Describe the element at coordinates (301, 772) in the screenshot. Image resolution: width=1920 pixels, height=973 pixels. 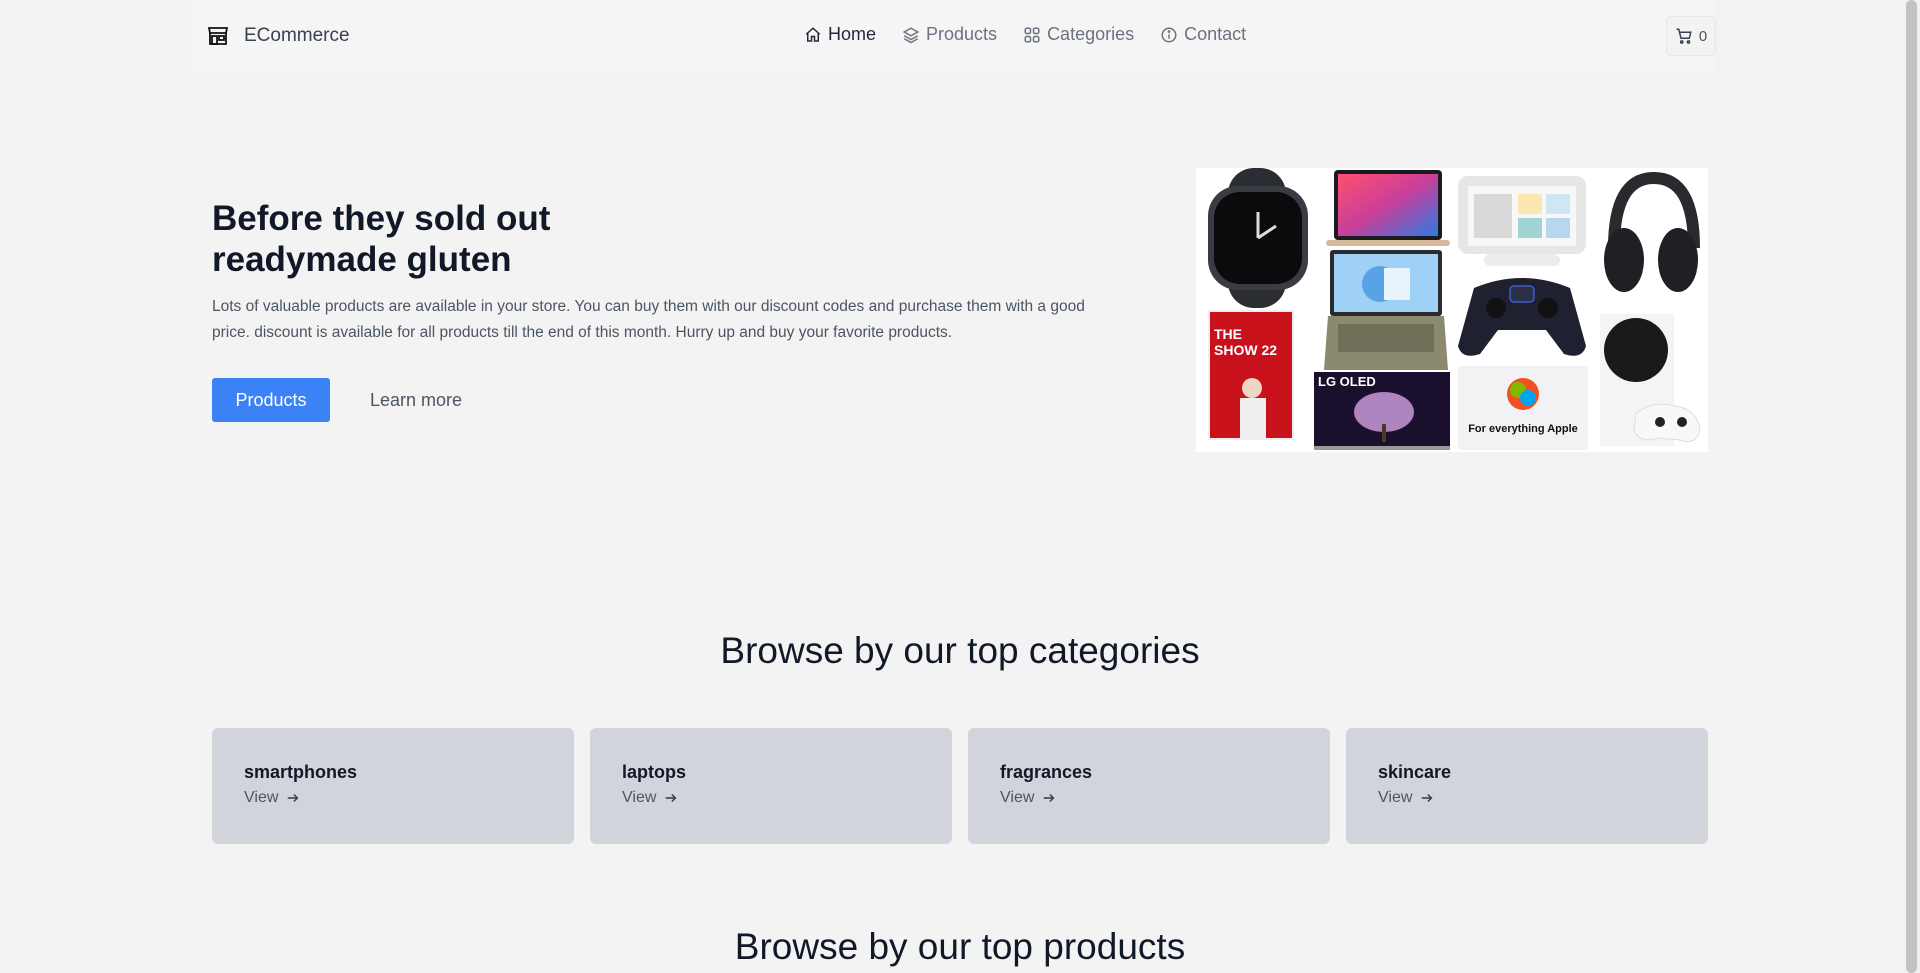
I see `category-name: smartphones` at that location.